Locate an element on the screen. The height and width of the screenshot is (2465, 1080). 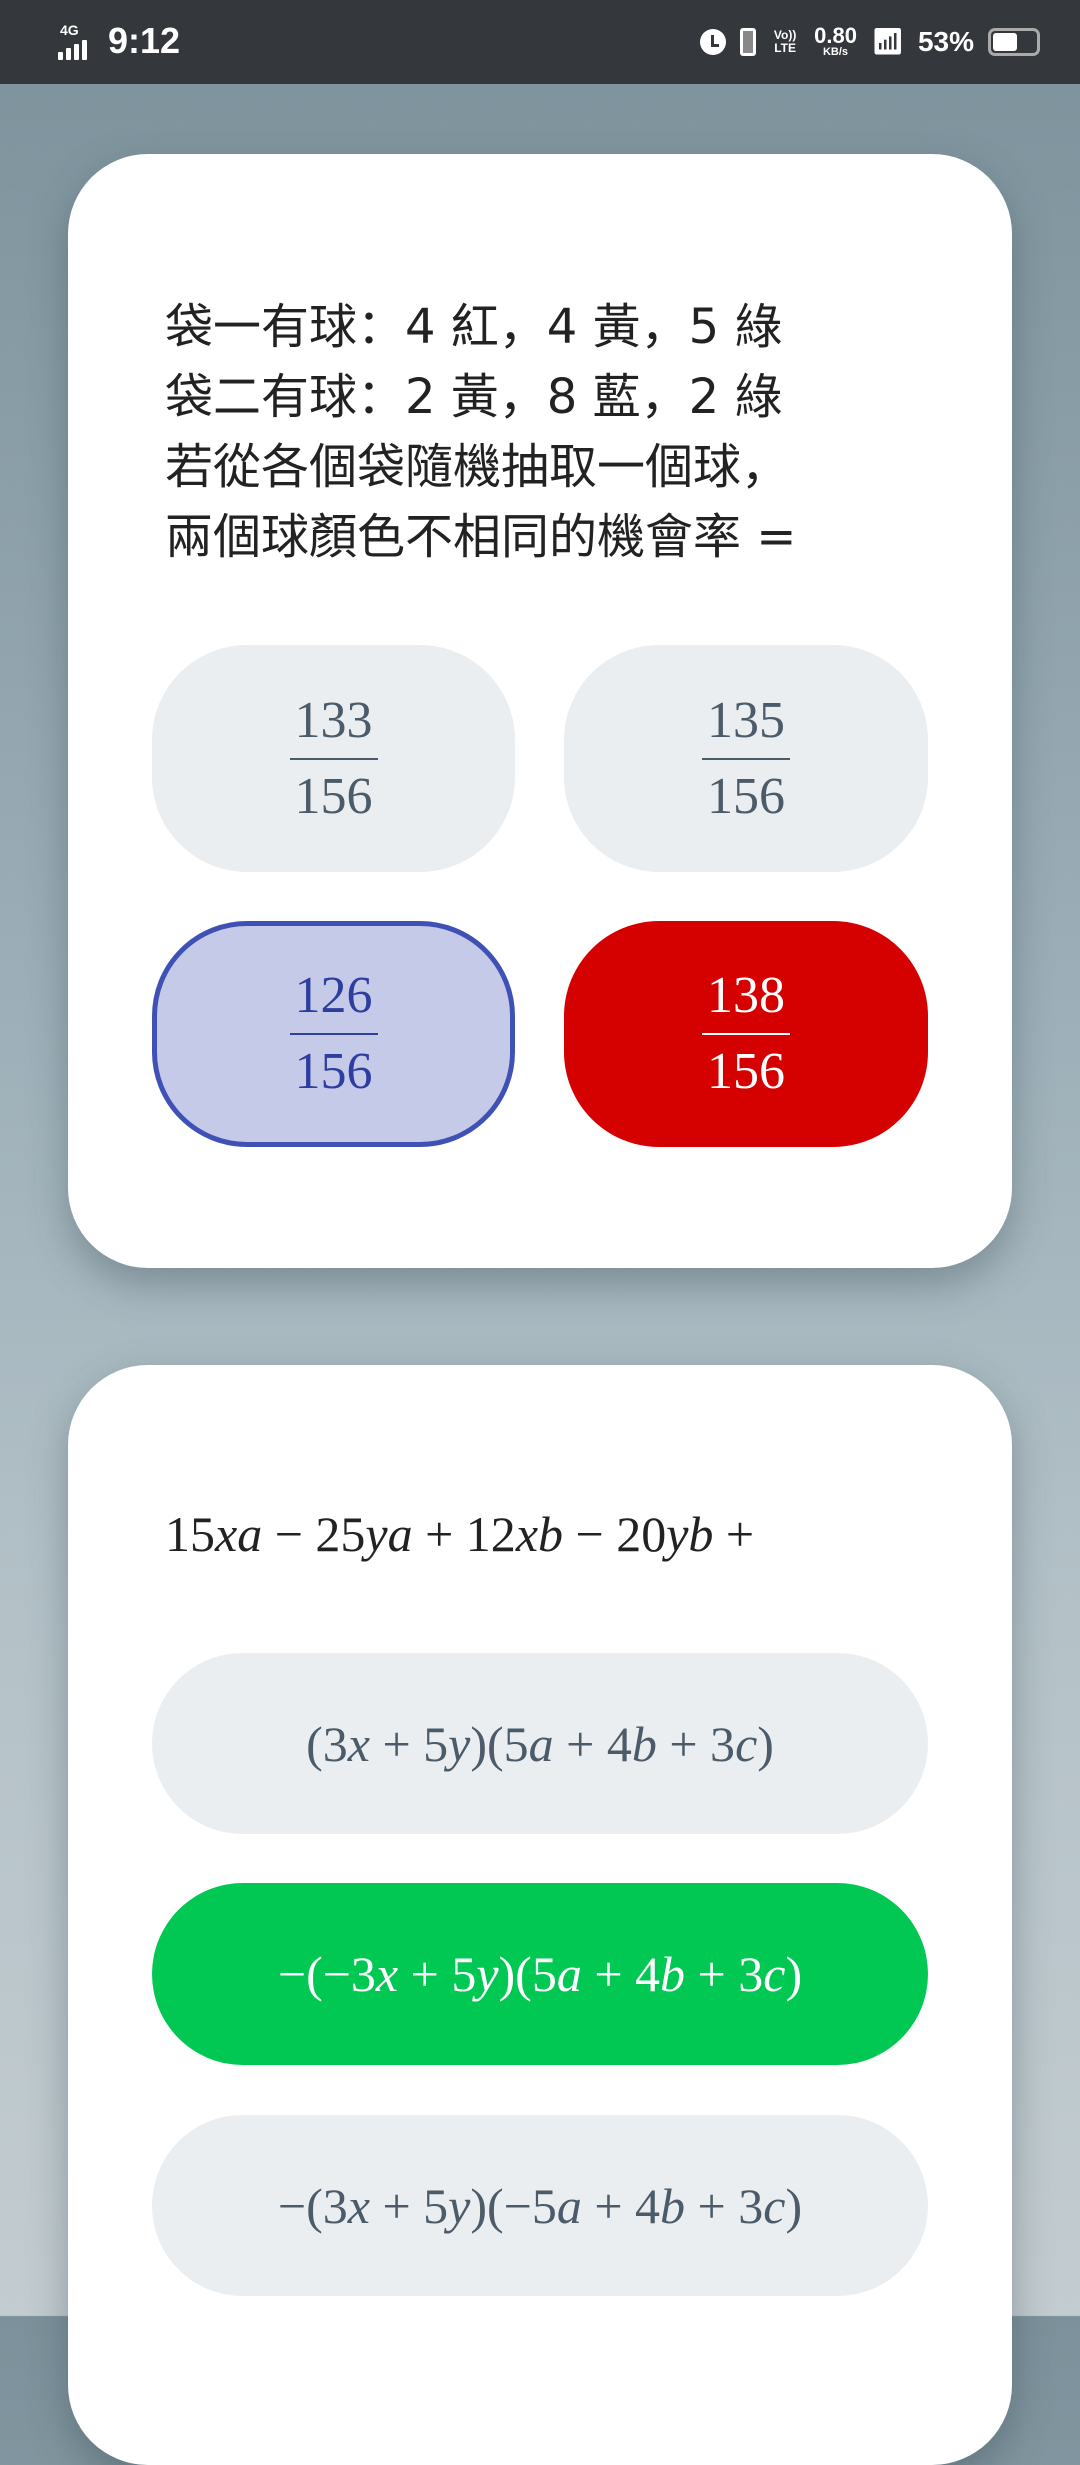
numerator: 126 is located at coordinates (333, 995).